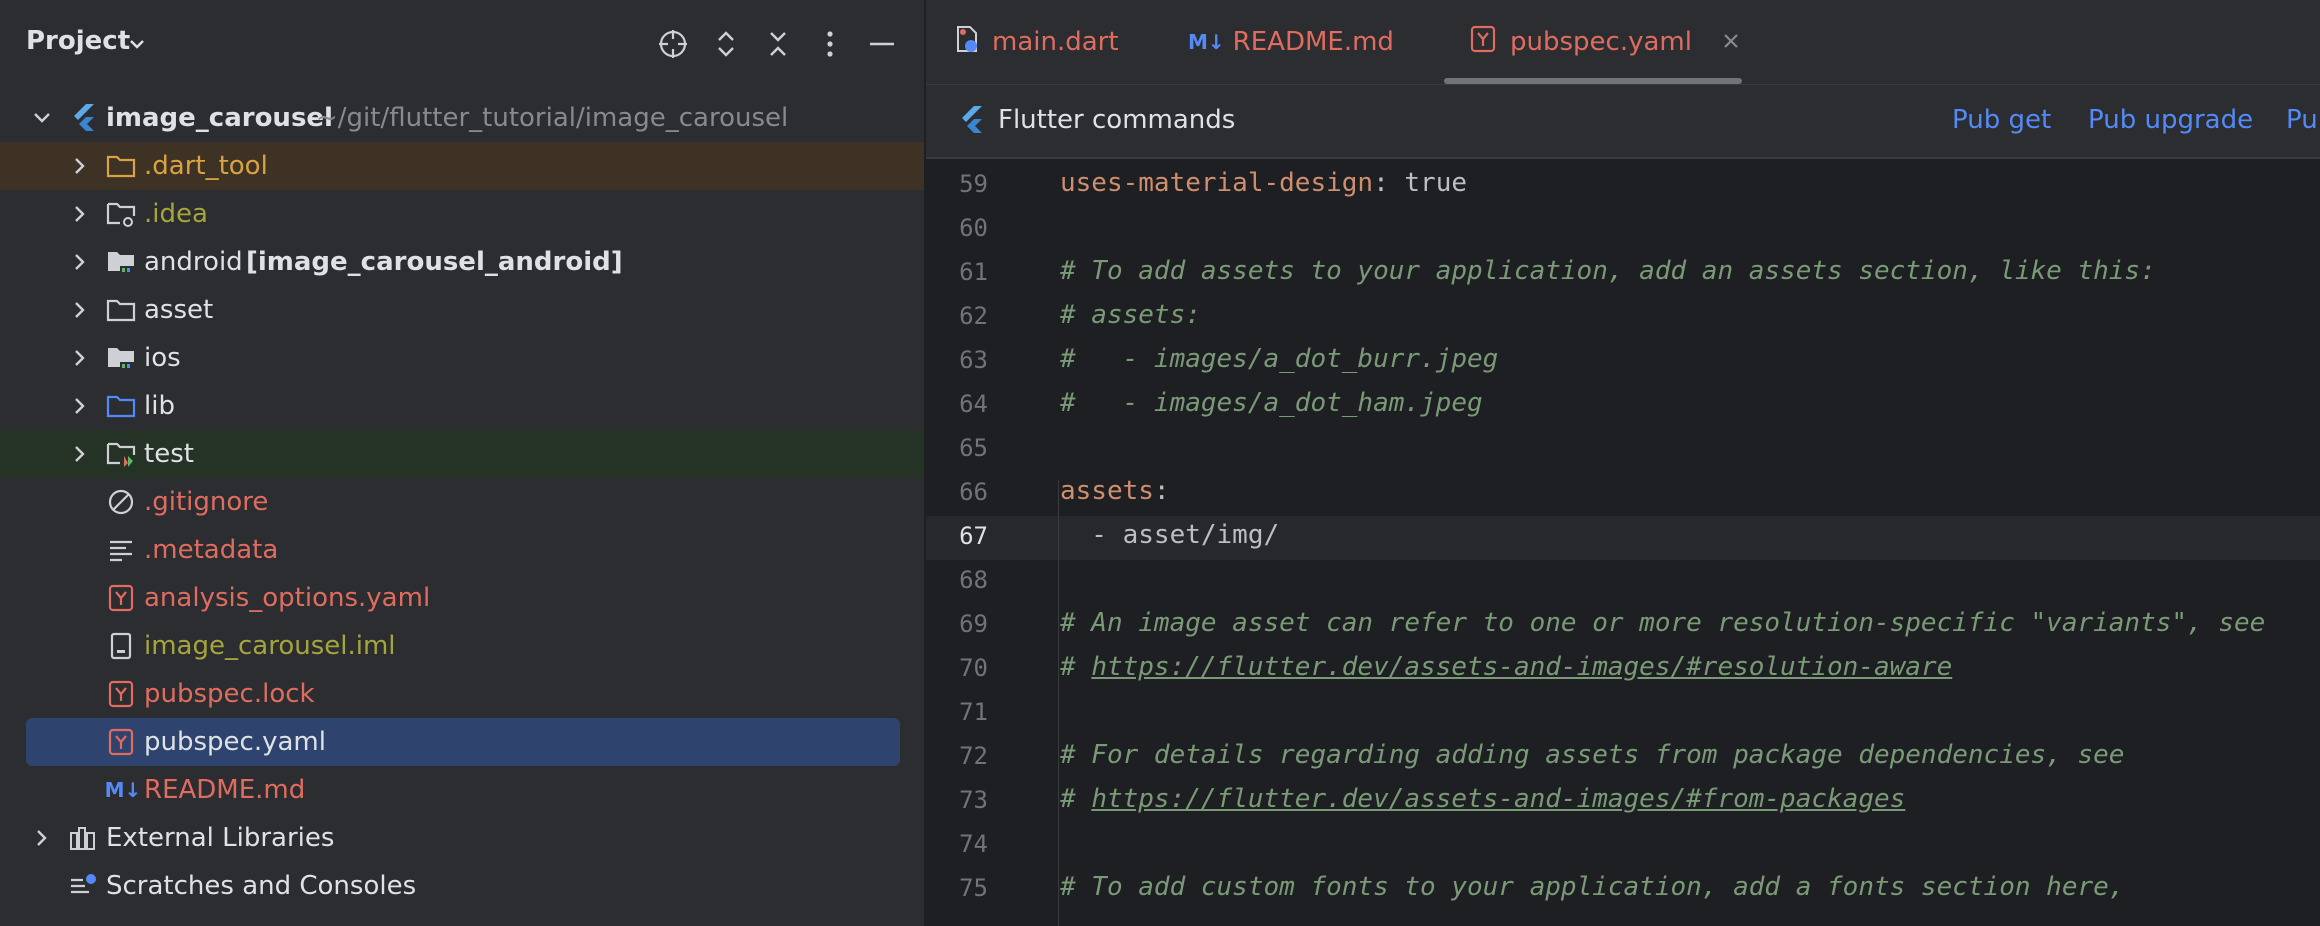  I want to click on project-panel-header: Project, so click(462, 45).